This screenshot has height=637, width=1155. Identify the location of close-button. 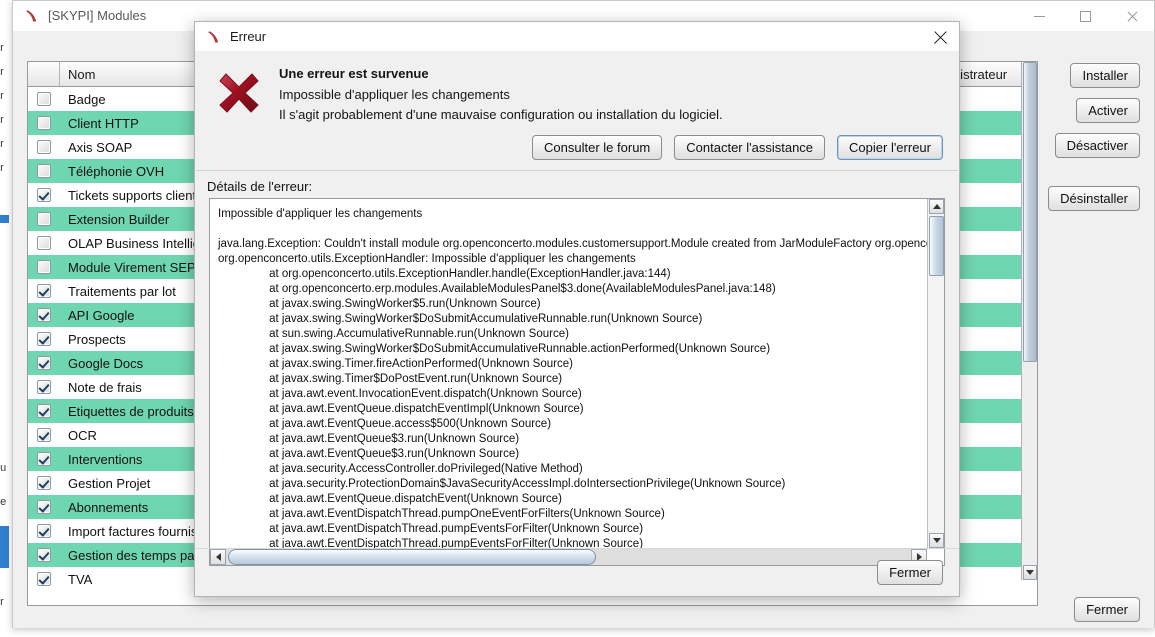
(1131, 16).